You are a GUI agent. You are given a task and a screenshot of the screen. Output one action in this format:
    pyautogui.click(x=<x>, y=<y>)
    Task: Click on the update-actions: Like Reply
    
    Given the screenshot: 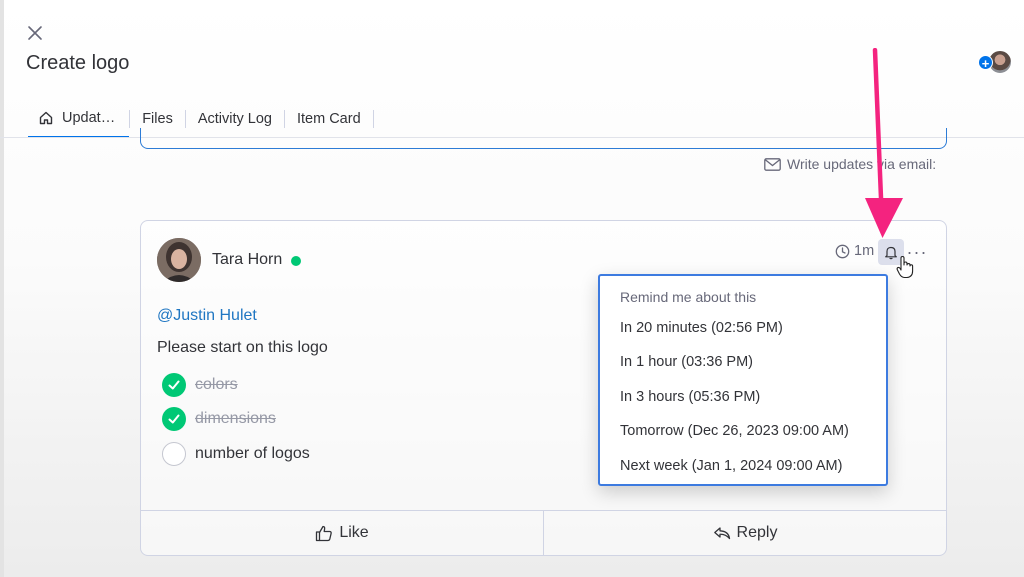 What is the action you would take?
    pyautogui.click(x=543, y=532)
    